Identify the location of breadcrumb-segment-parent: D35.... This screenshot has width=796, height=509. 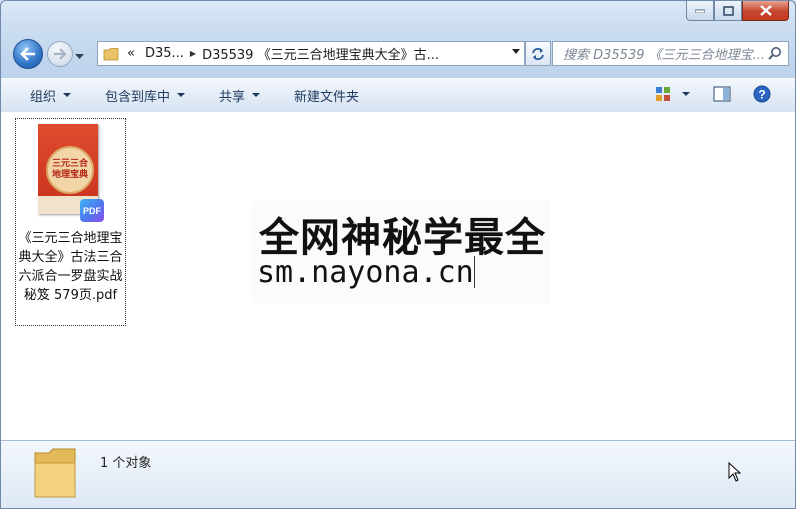
(164, 53).